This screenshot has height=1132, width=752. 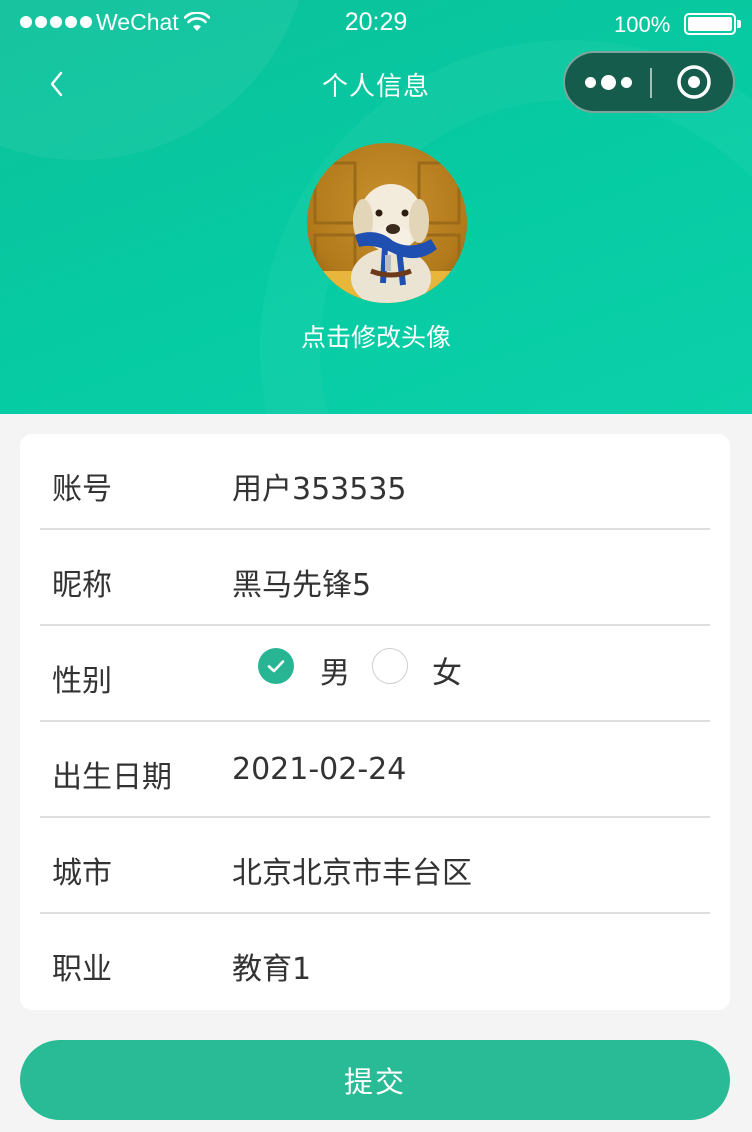 What do you see at coordinates (335, 670) in the screenshot?
I see `gender-male-label: 男` at bounding box center [335, 670].